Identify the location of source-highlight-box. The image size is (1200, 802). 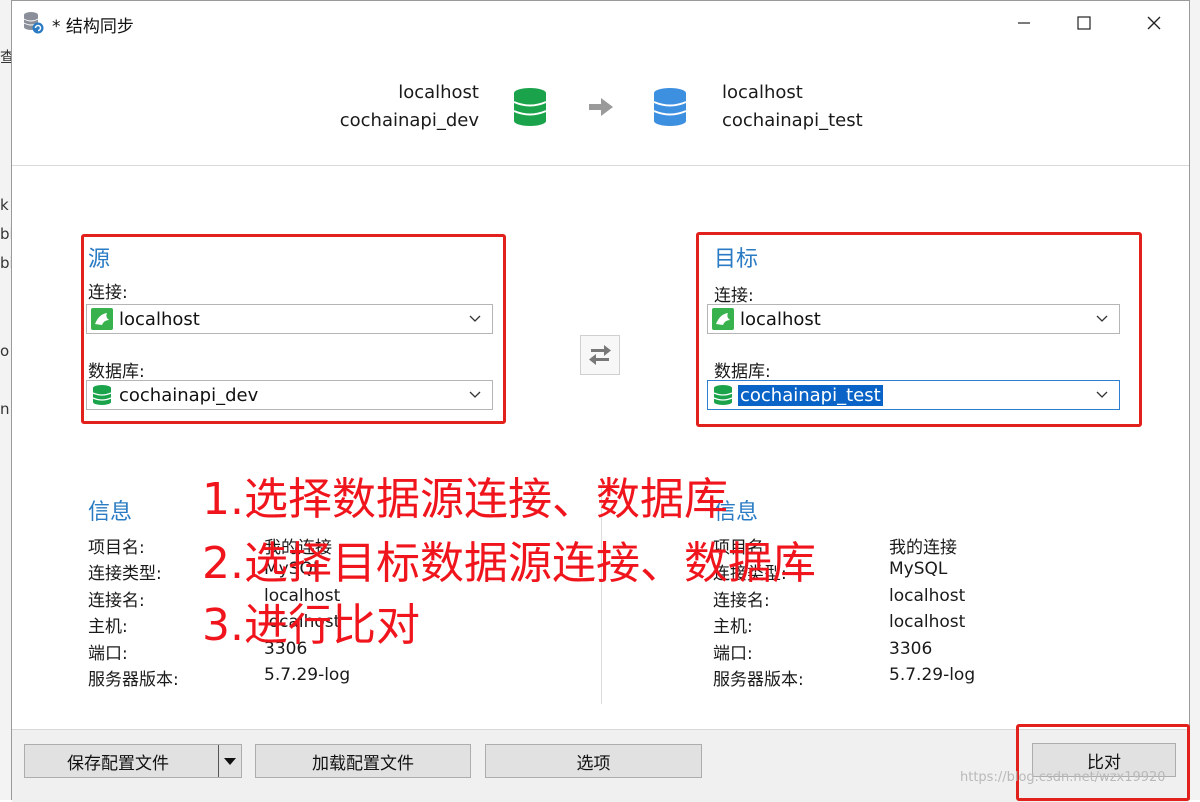
(293, 329).